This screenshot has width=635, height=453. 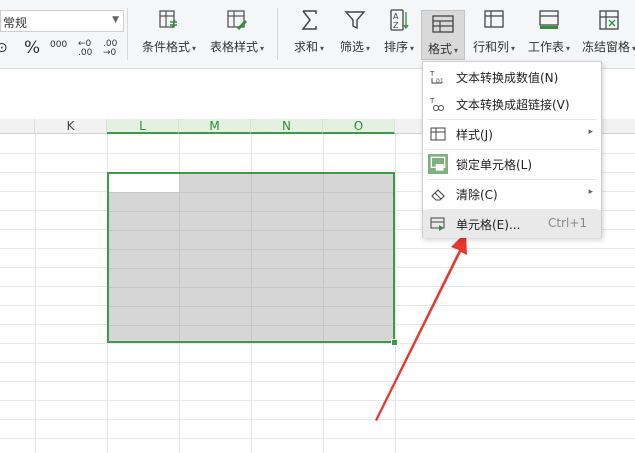 I want to click on eraser-icon, so click(x=438, y=195).